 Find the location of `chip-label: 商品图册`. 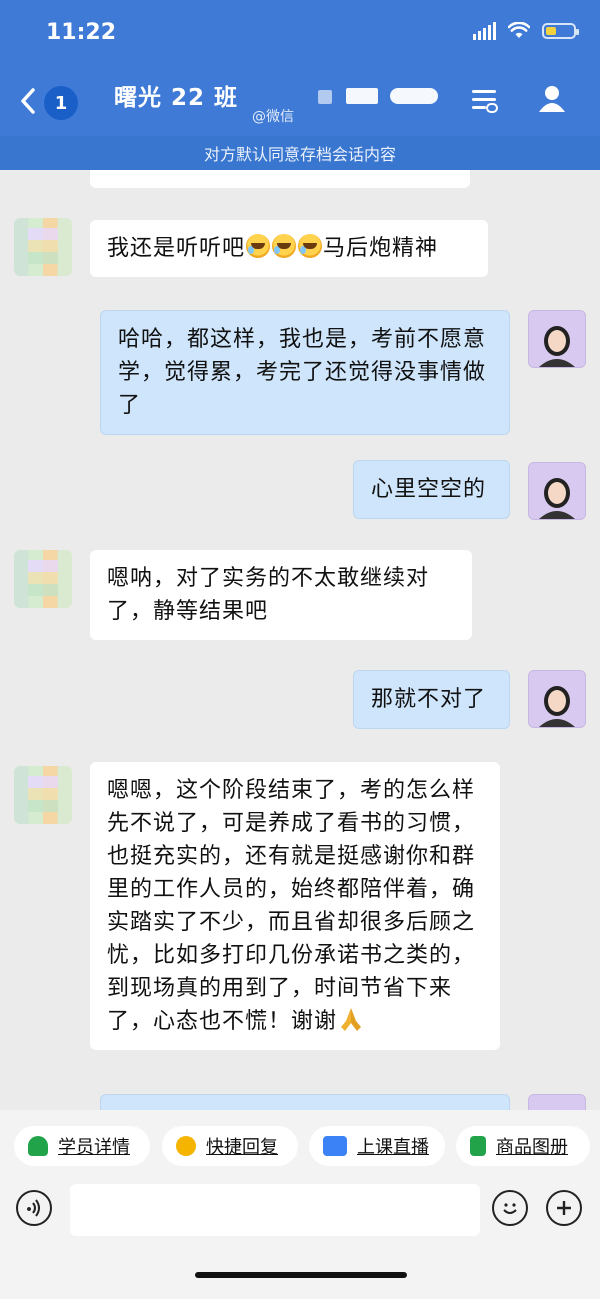

chip-label: 商品图册 is located at coordinates (532, 1147).